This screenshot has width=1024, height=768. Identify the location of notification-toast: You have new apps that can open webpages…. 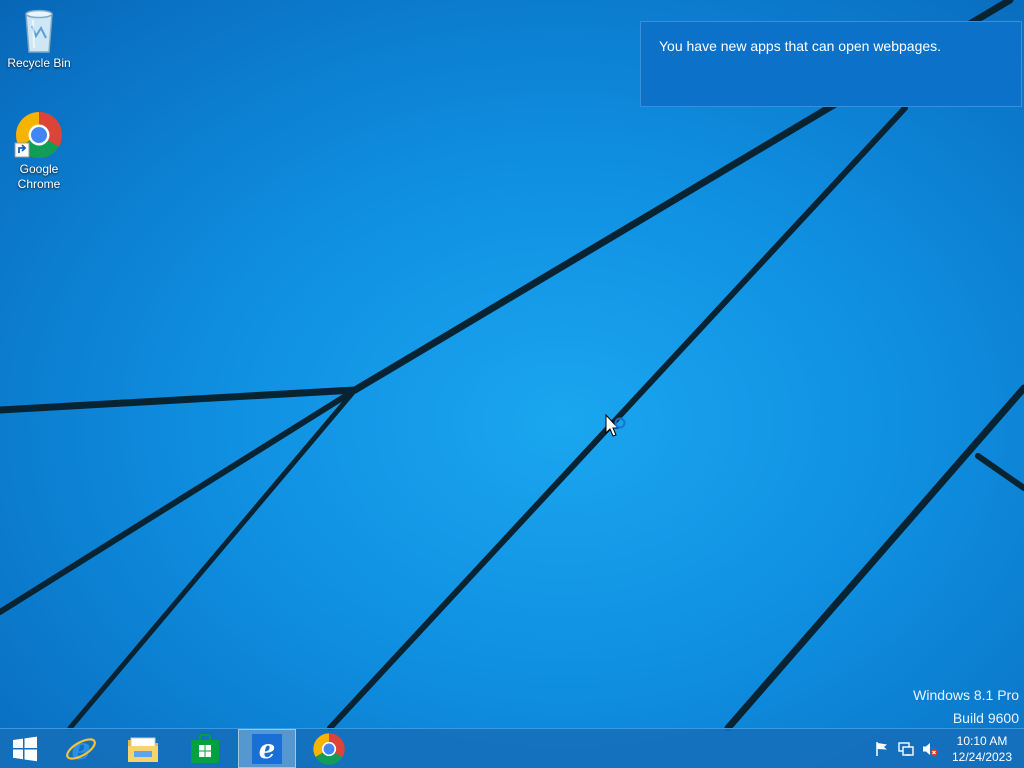
(831, 64).